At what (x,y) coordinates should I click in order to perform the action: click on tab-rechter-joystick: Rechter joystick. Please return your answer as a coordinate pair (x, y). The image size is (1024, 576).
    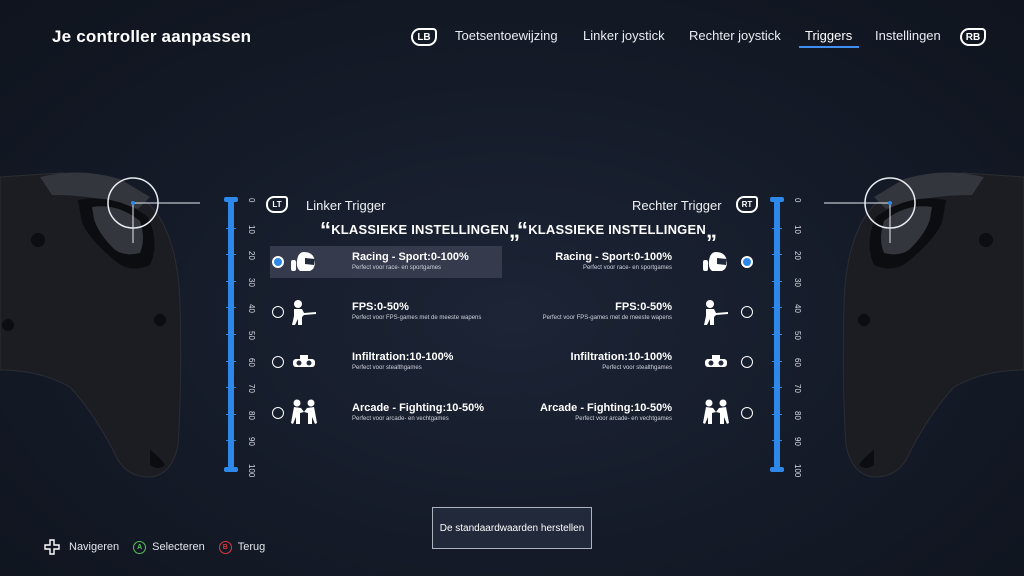
    Looking at the image, I should click on (735, 35).